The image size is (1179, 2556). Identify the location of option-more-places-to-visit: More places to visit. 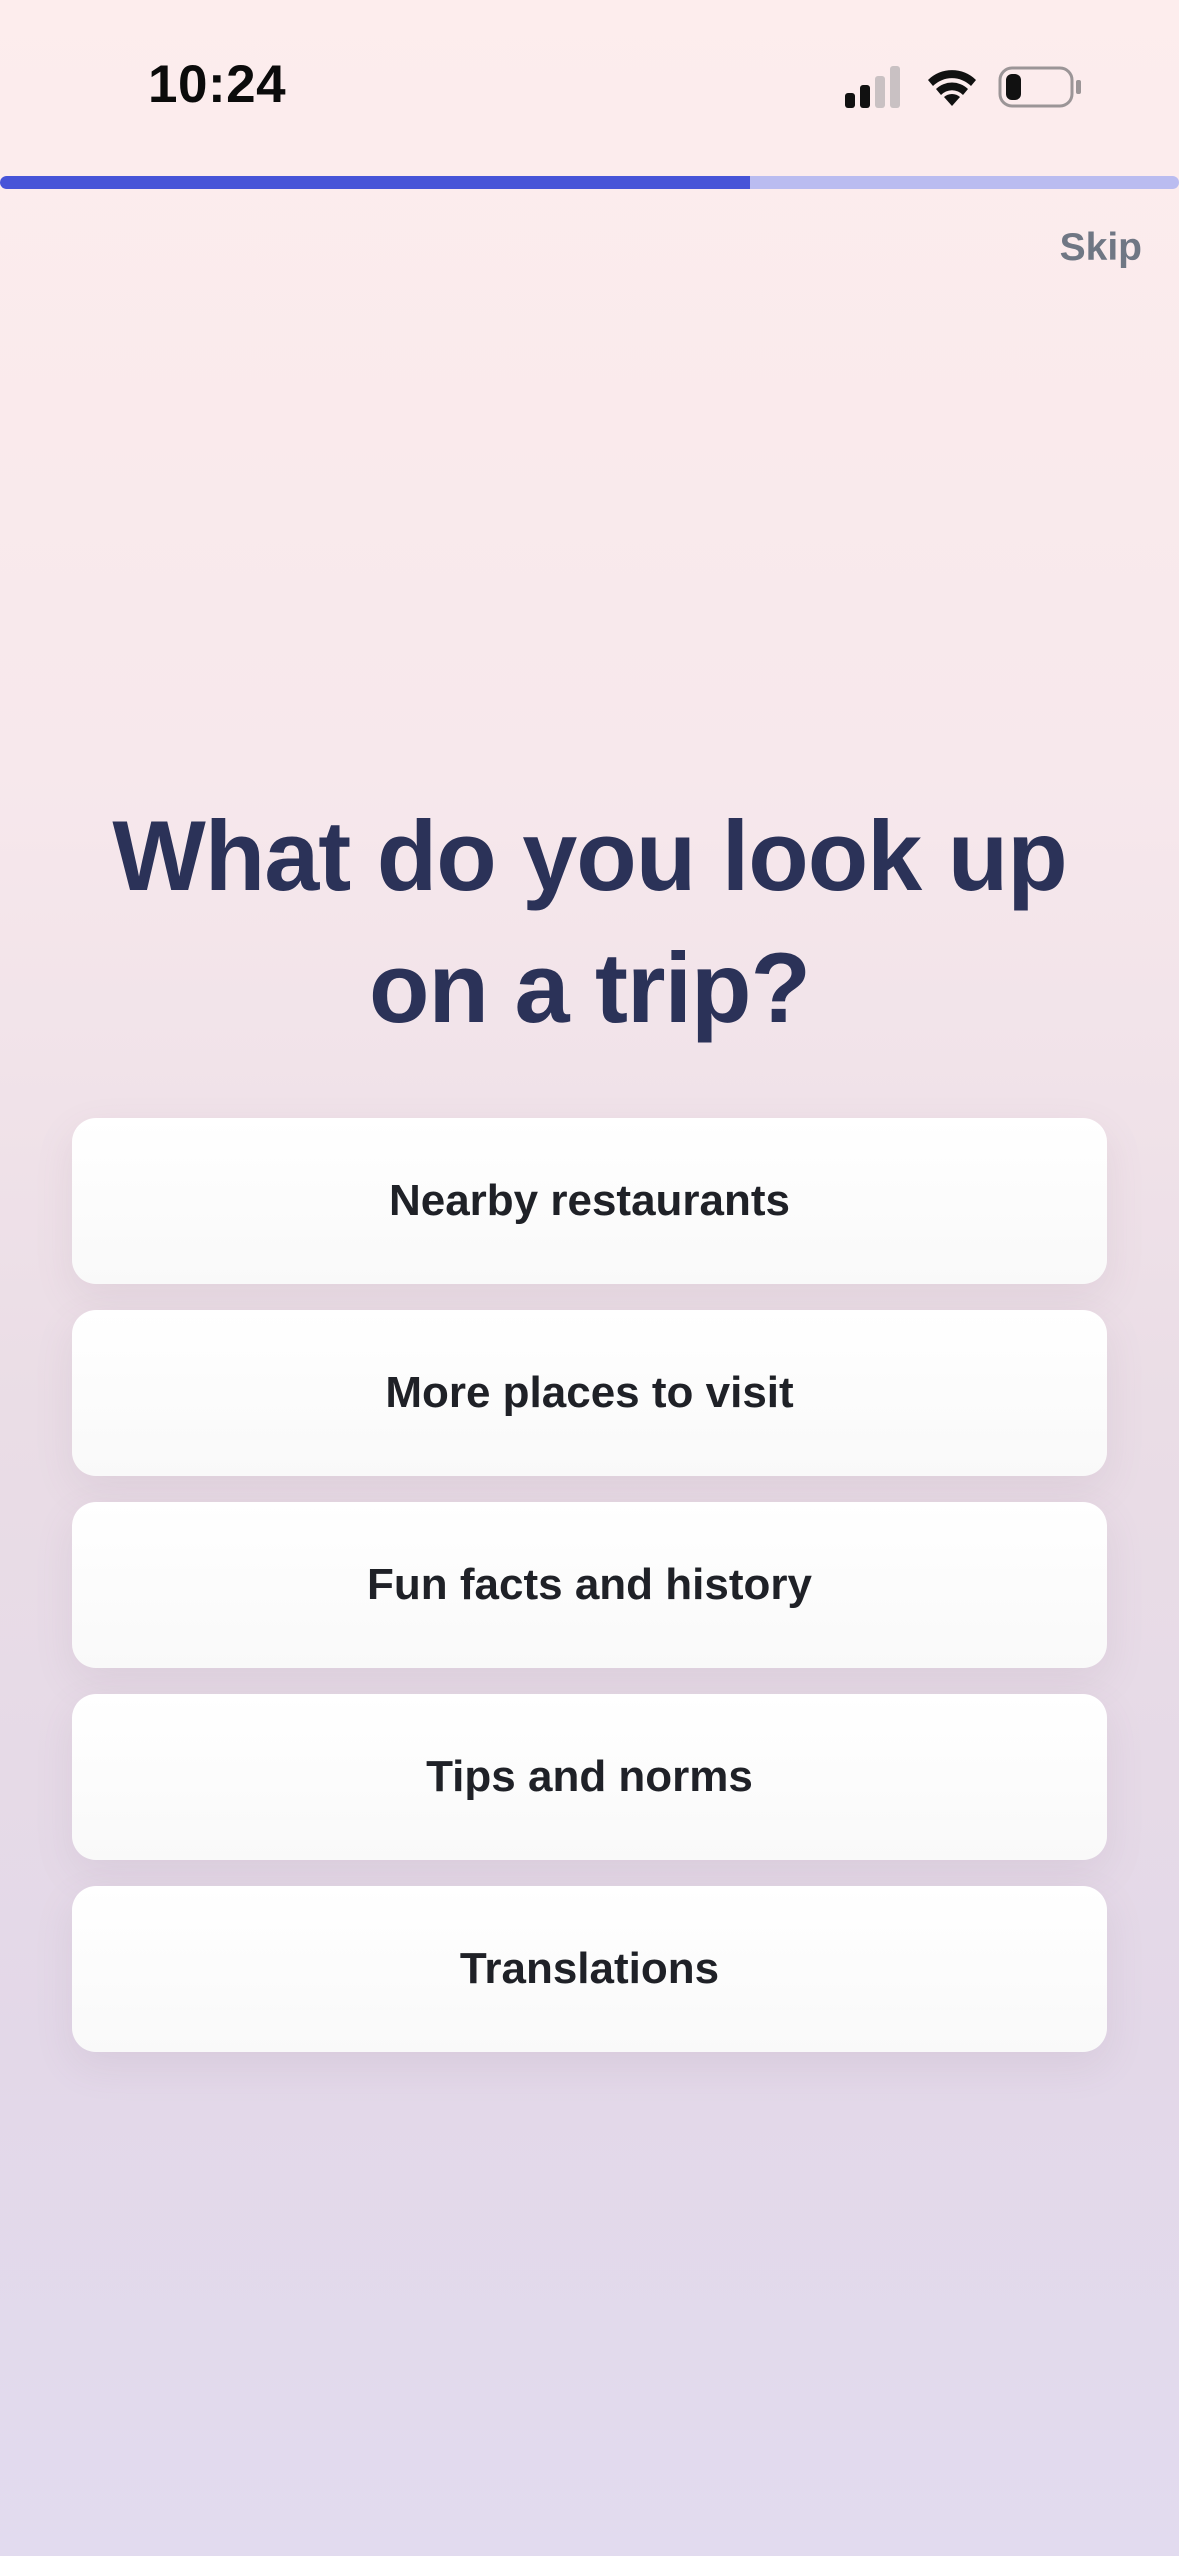
(589, 1393).